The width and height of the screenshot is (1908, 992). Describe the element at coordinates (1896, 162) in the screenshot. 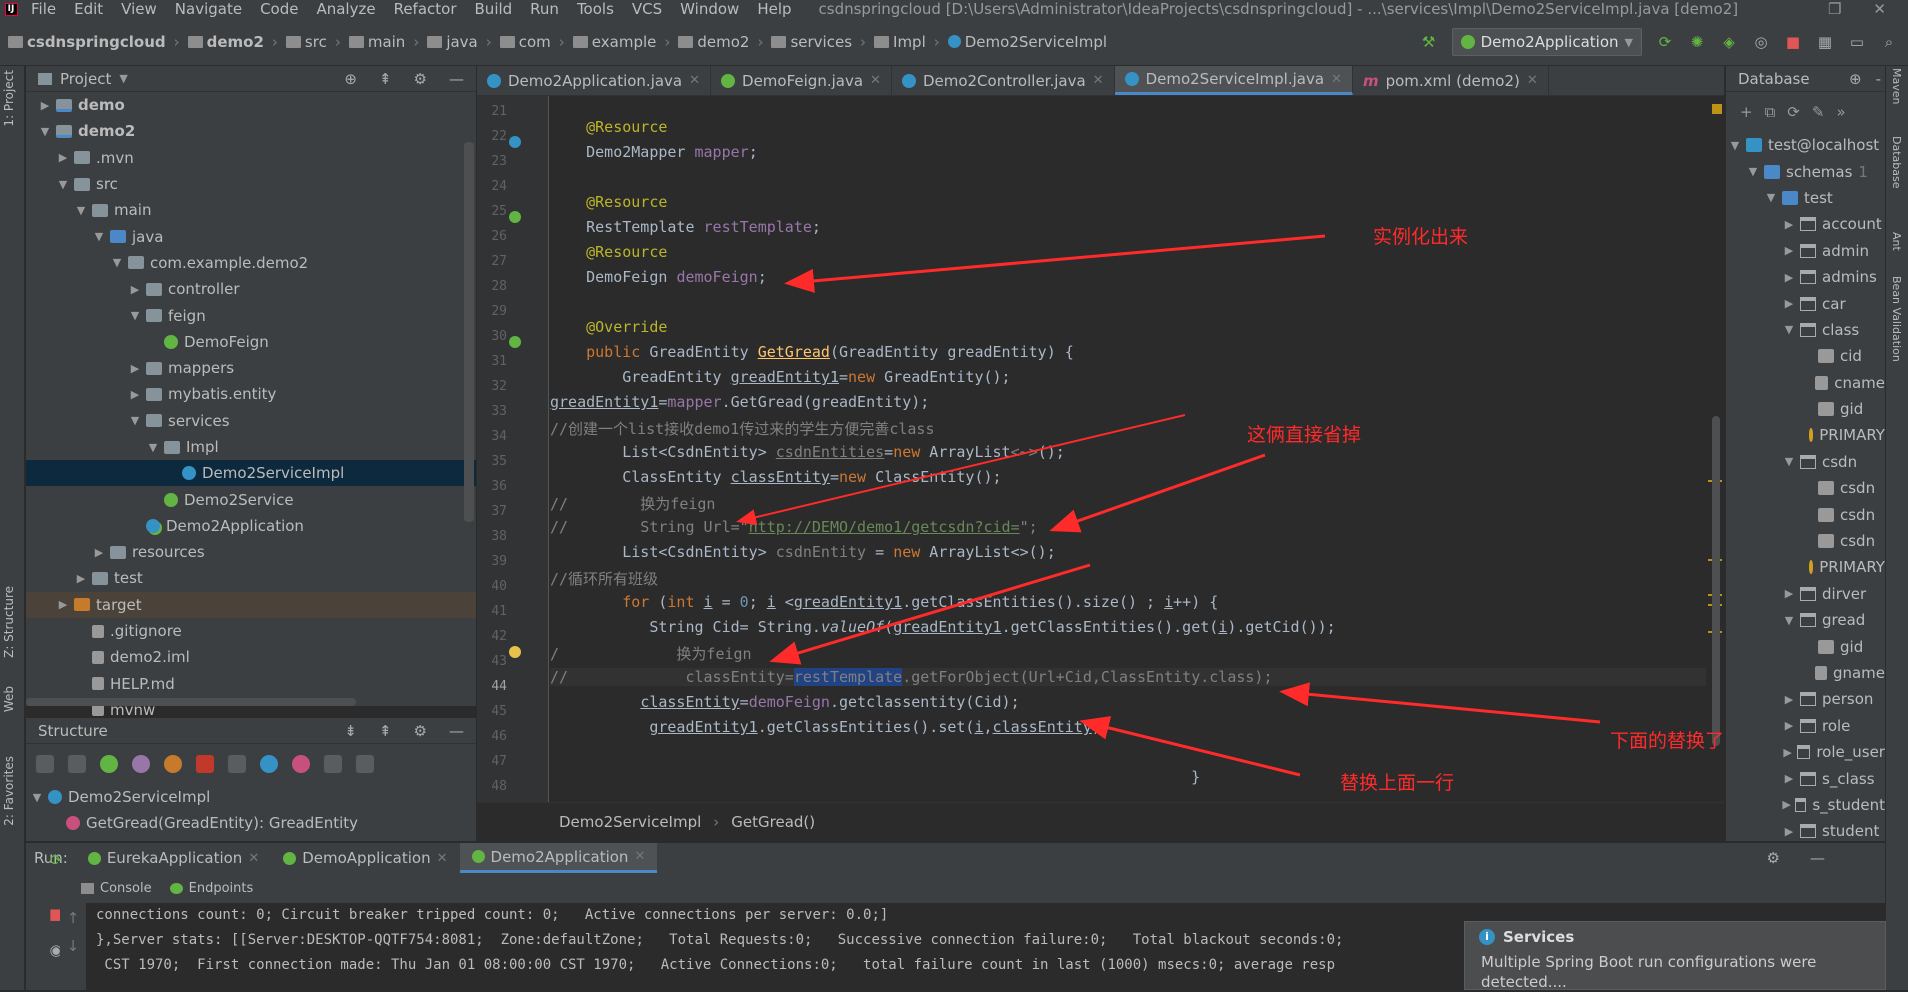

I see `database-tool-tab: Database` at that location.